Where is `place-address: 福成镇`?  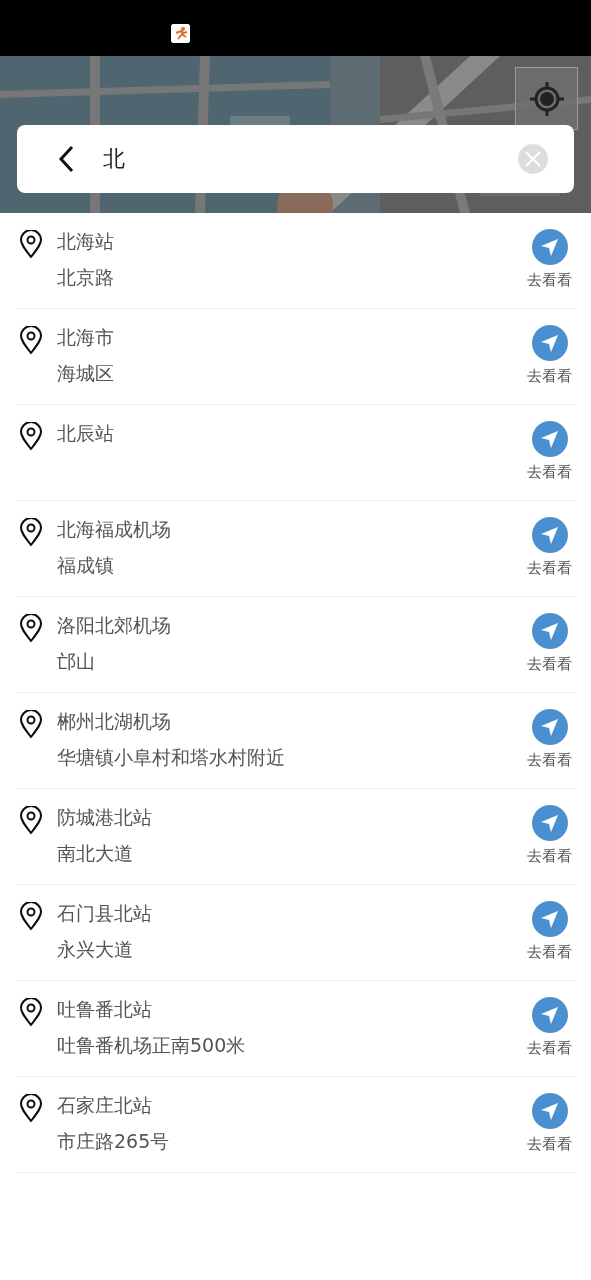 place-address: 福成镇 is located at coordinates (86, 565).